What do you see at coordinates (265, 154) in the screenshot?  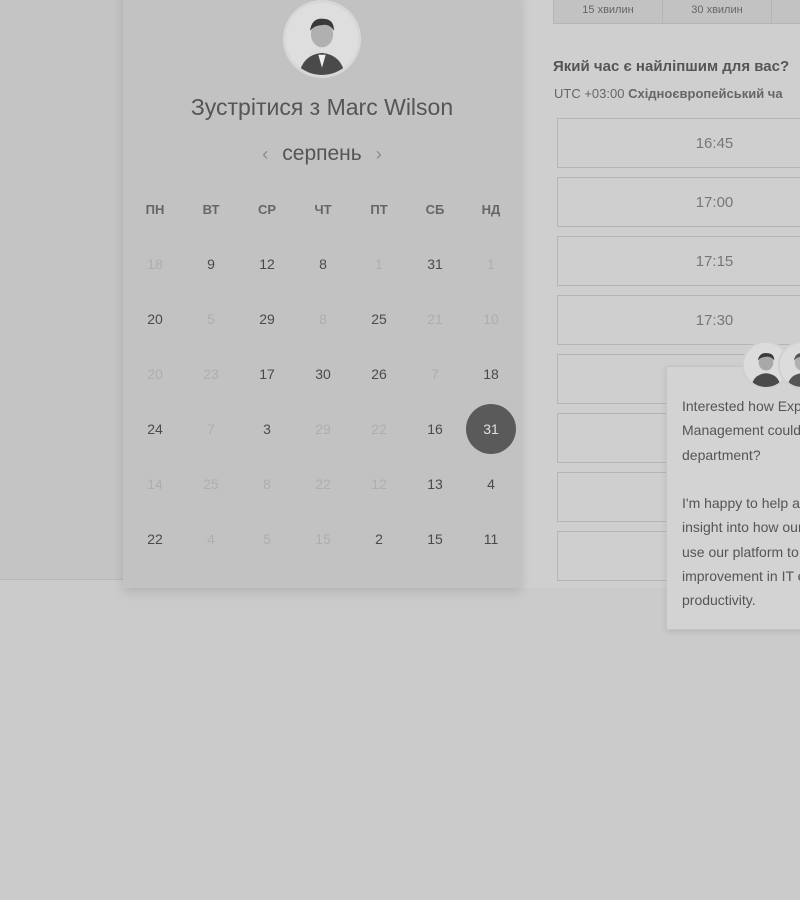 I see `chevron-left-icon: ‹` at bounding box center [265, 154].